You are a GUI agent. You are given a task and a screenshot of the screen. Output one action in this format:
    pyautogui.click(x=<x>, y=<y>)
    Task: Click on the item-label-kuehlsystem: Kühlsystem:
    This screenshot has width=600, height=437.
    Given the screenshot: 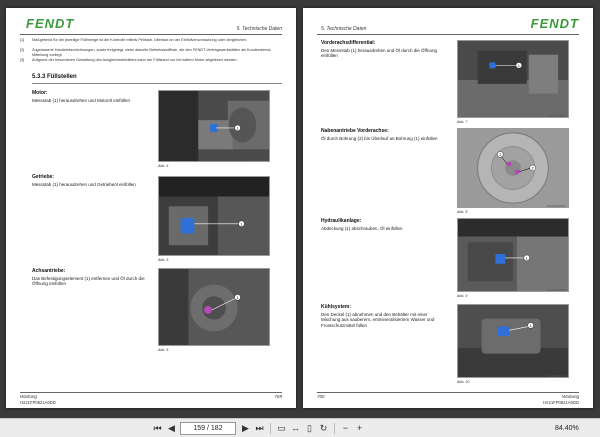 What is the action you would take?
    pyautogui.click(x=336, y=307)
    